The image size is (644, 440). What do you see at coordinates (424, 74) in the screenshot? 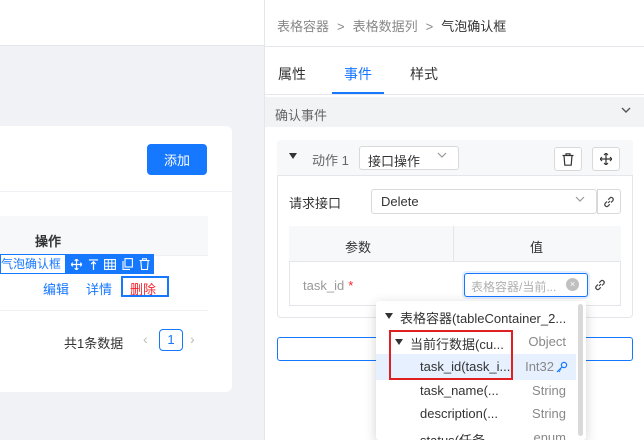
I see `tab-styles: 样式` at bounding box center [424, 74].